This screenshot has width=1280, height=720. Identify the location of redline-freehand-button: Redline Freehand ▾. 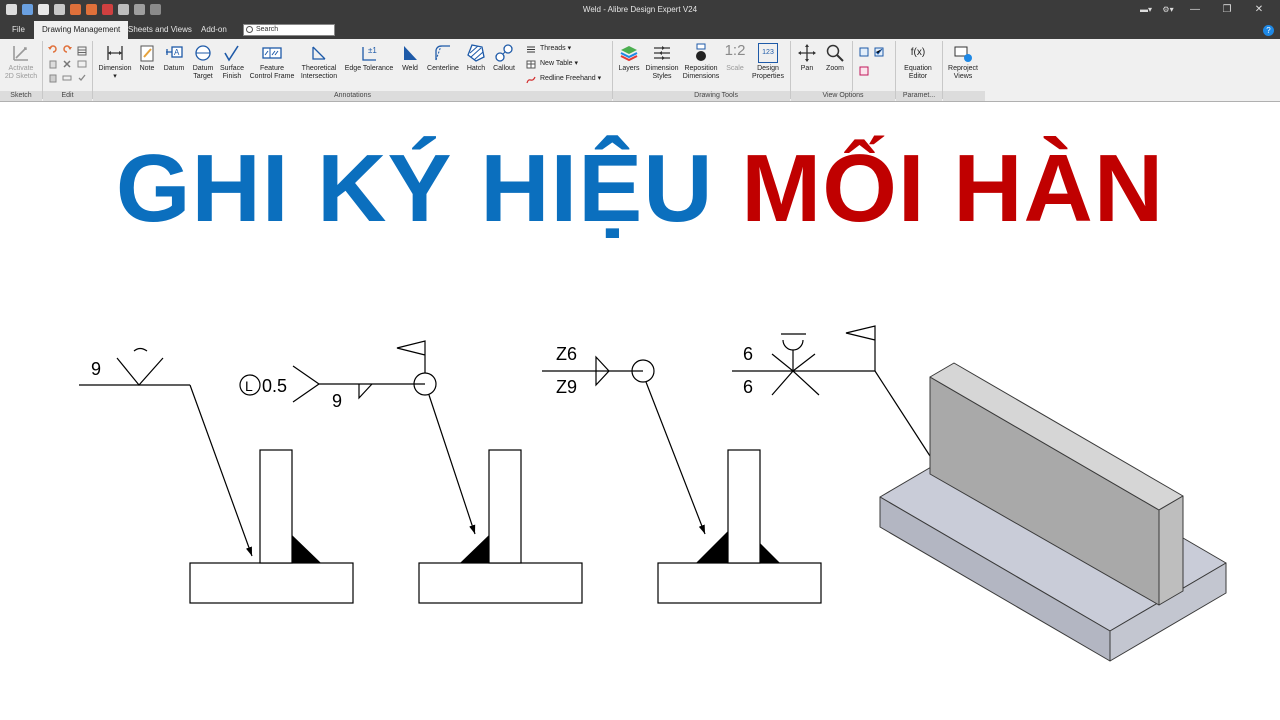
(563, 79).